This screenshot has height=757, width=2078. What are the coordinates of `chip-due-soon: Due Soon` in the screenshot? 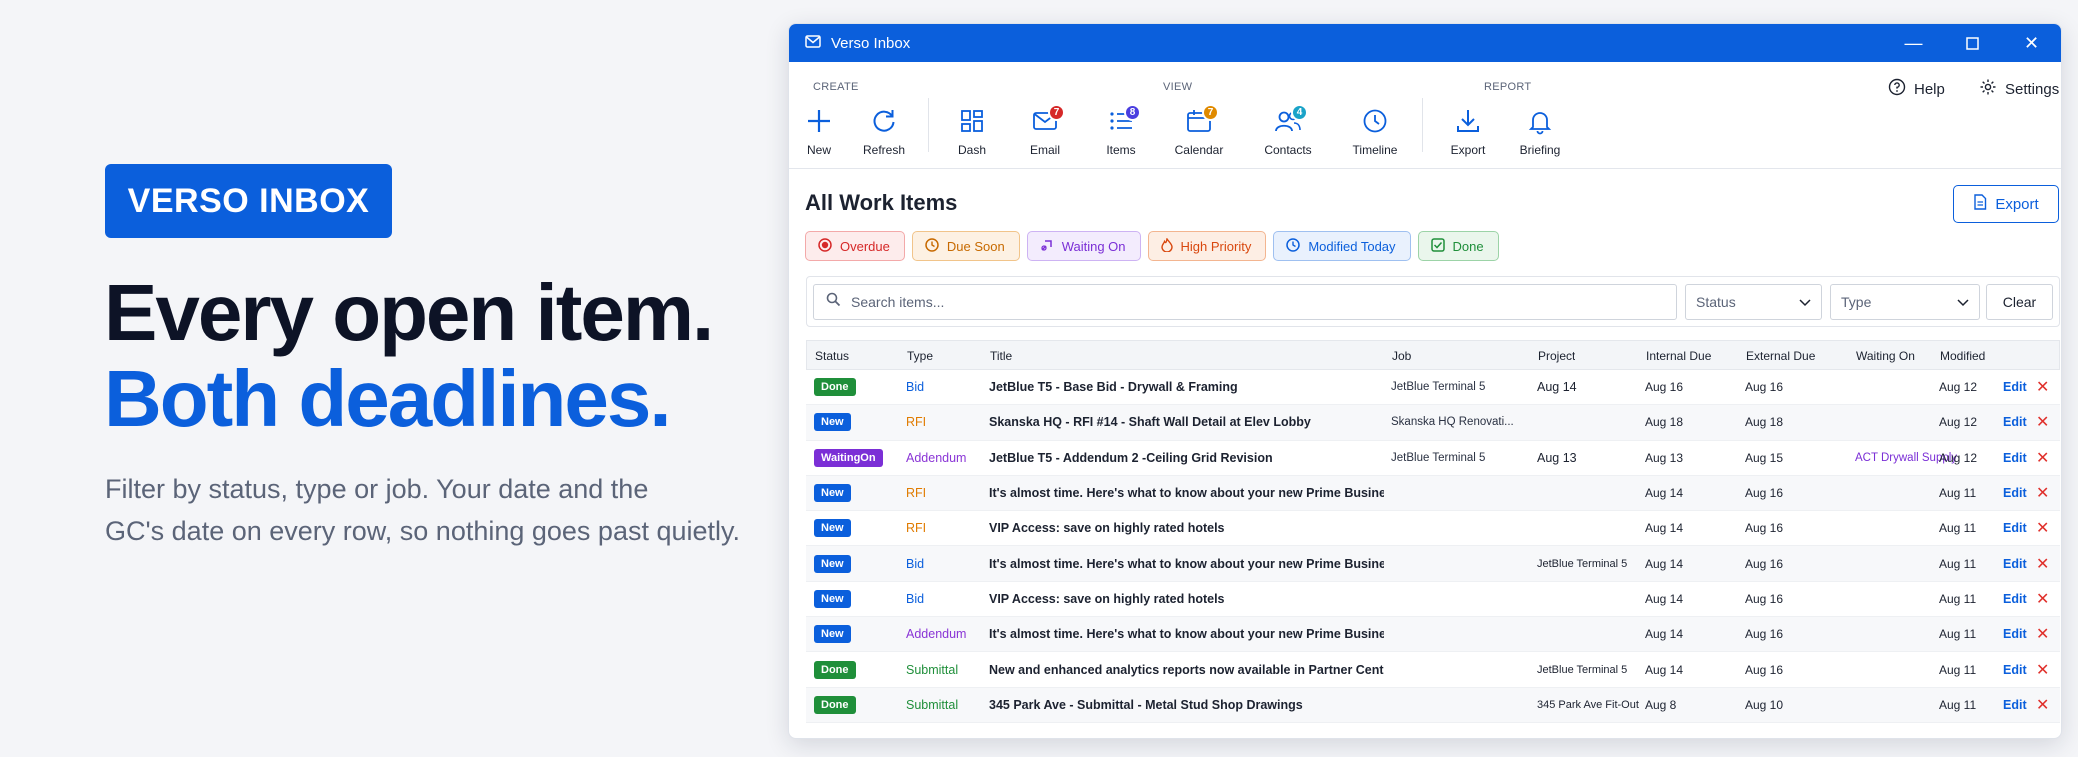 It's located at (965, 246).